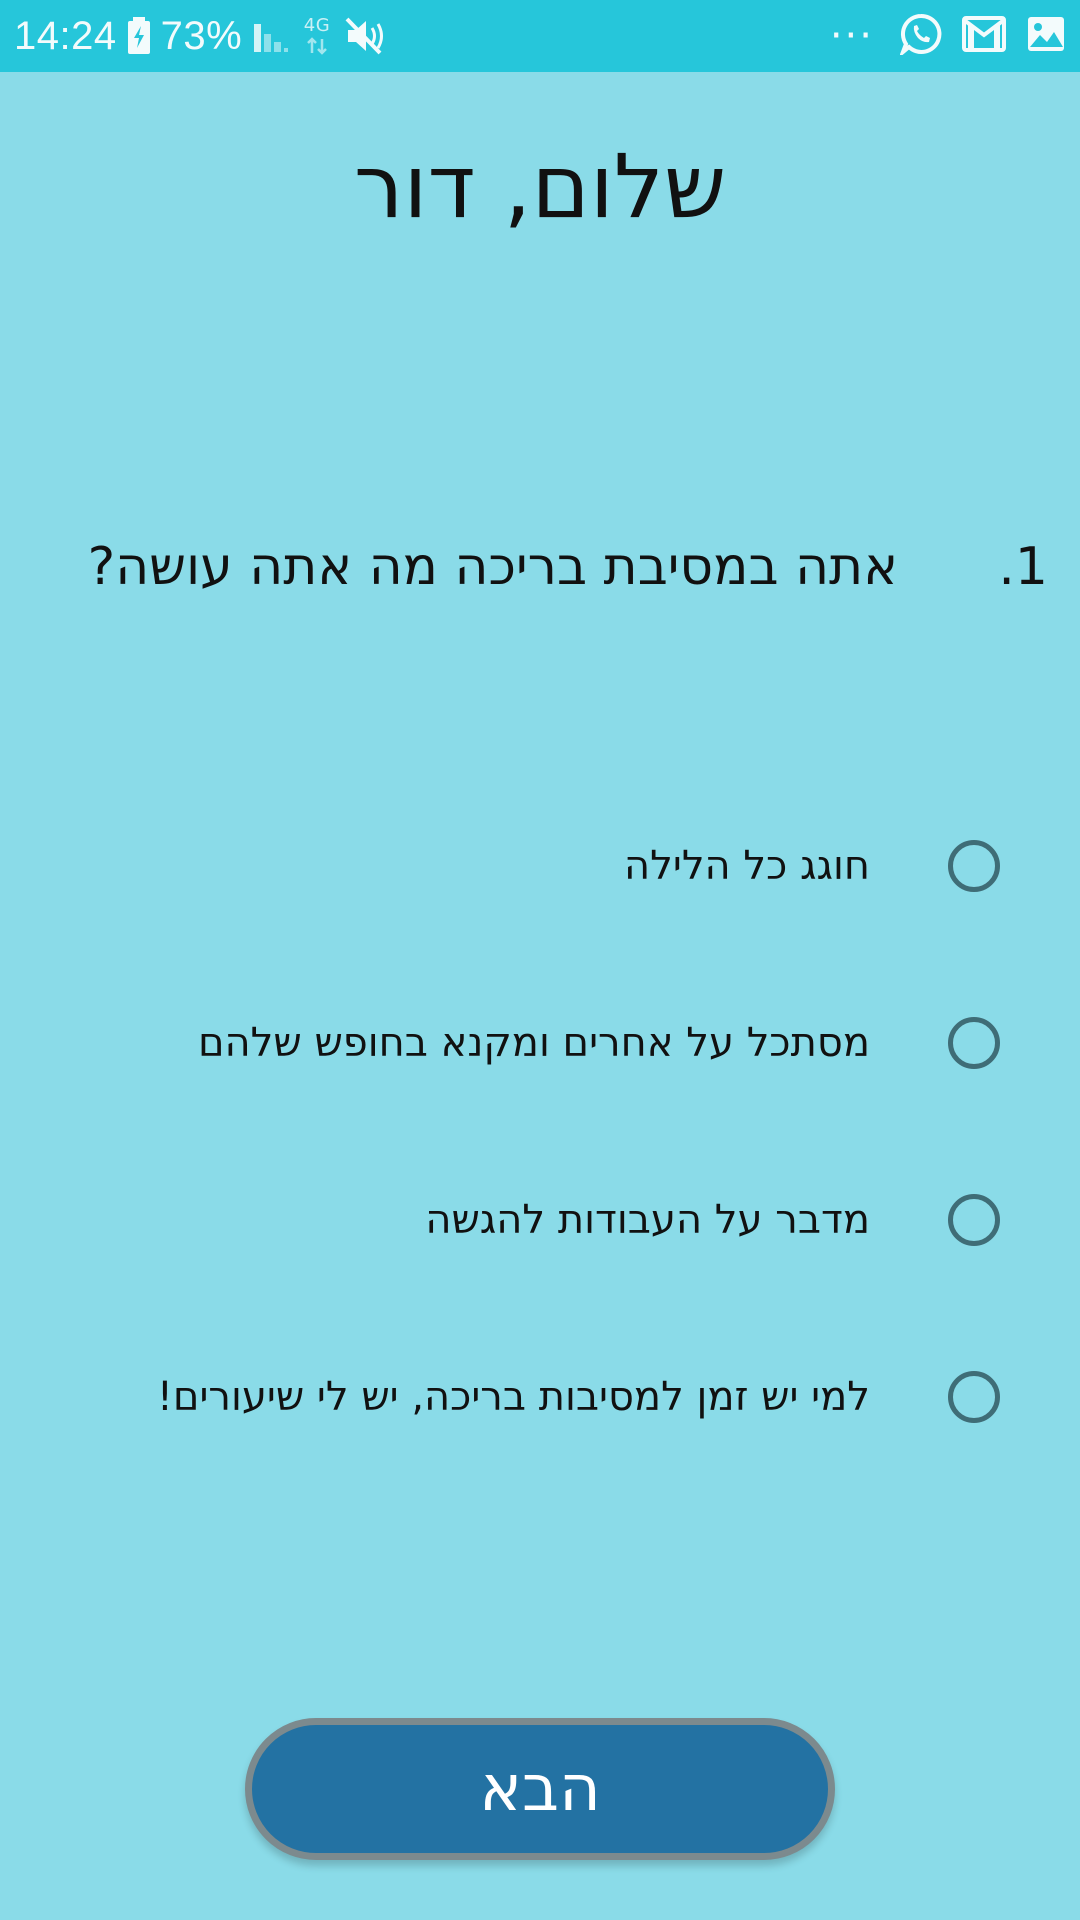 The width and height of the screenshot is (1080, 1920). I want to click on network-4g-icon: 4G, so click(317, 36).